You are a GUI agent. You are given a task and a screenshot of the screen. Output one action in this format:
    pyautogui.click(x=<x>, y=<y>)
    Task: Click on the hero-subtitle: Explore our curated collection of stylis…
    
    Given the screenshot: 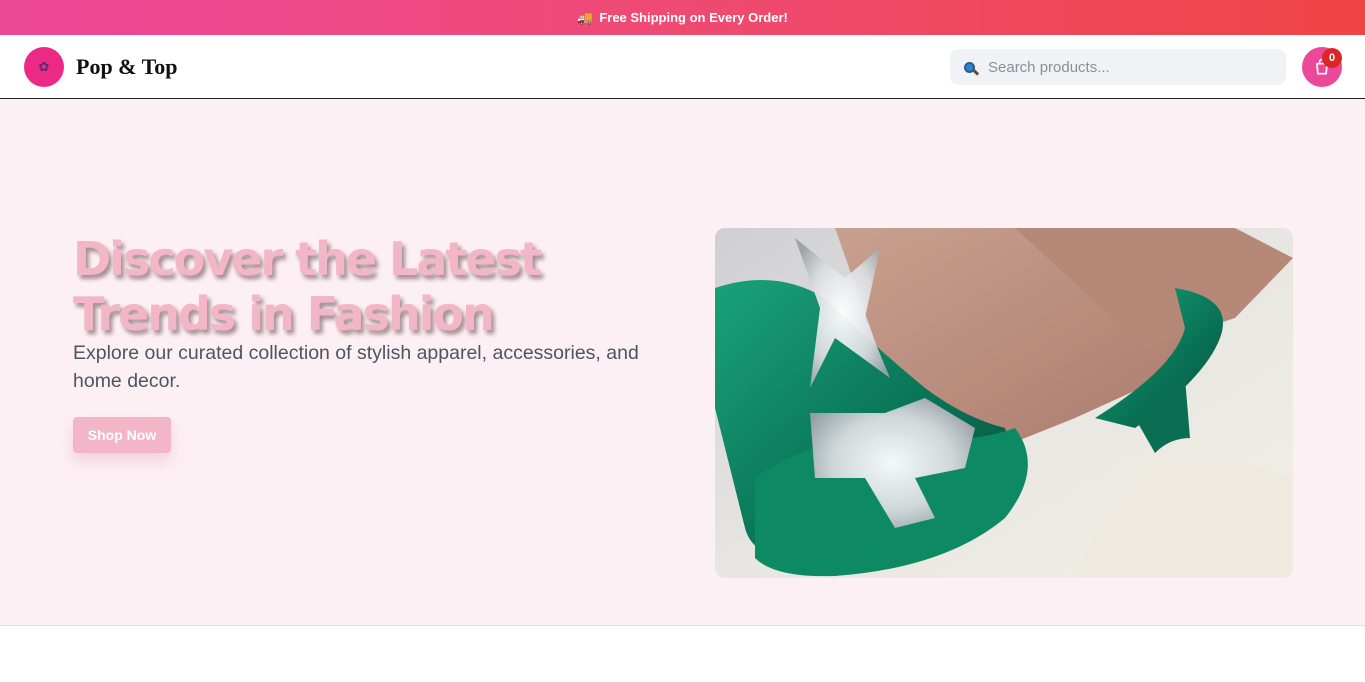 What is the action you would take?
    pyautogui.click(x=356, y=367)
    